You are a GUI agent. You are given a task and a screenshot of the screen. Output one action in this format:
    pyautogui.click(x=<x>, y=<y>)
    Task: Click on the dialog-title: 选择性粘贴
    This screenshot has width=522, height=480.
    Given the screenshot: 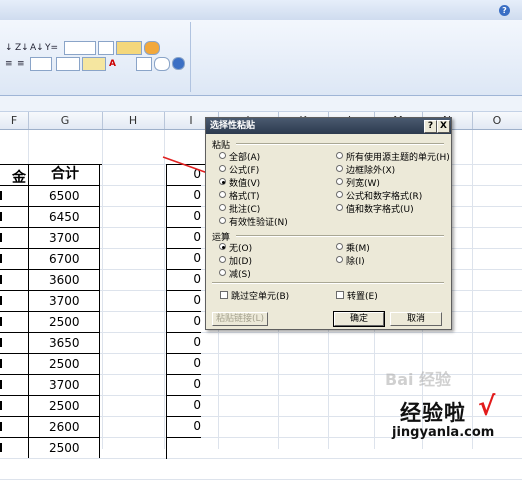 What is the action you would take?
    pyautogui.click(x=233, y=126)
    